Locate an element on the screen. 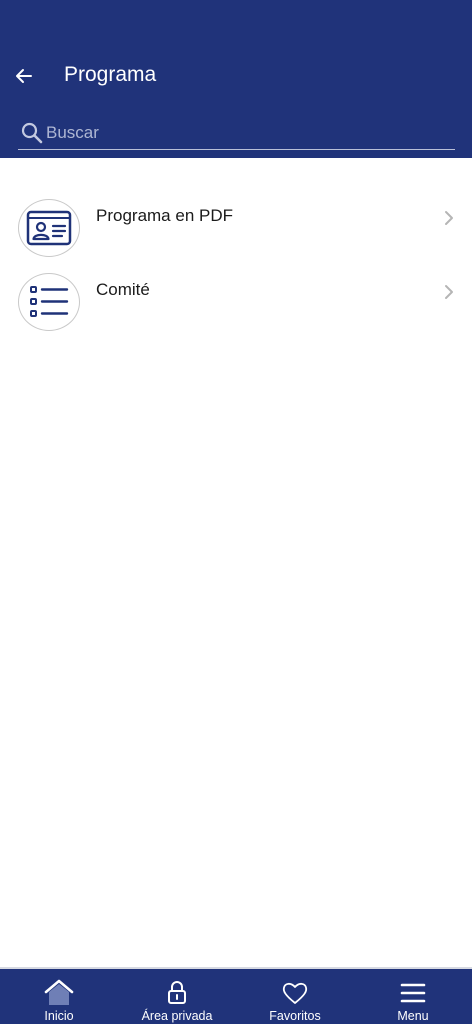  nav-item-menu: Menu is located at coordinates (413, 996).